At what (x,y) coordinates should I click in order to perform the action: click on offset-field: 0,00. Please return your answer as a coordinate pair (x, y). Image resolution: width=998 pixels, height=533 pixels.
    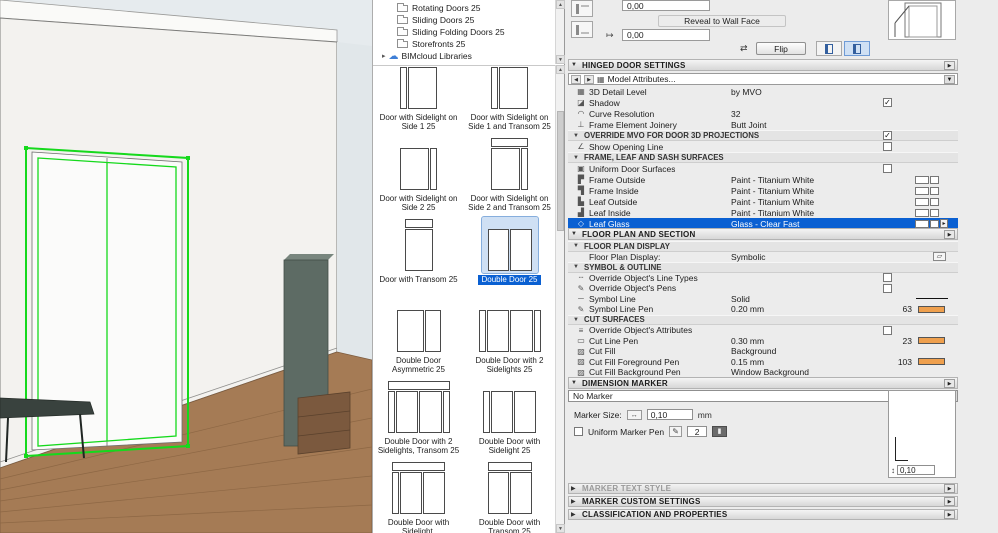
    Looking at the image, I should click on (666, 5).